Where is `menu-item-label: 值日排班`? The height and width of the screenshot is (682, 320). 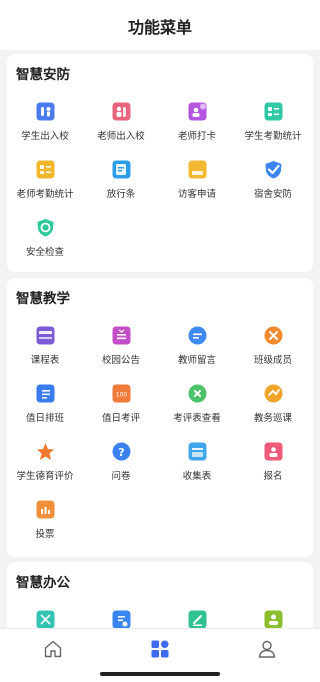 menu-item-label: 值日排班 is located at coordinates (44, 418).